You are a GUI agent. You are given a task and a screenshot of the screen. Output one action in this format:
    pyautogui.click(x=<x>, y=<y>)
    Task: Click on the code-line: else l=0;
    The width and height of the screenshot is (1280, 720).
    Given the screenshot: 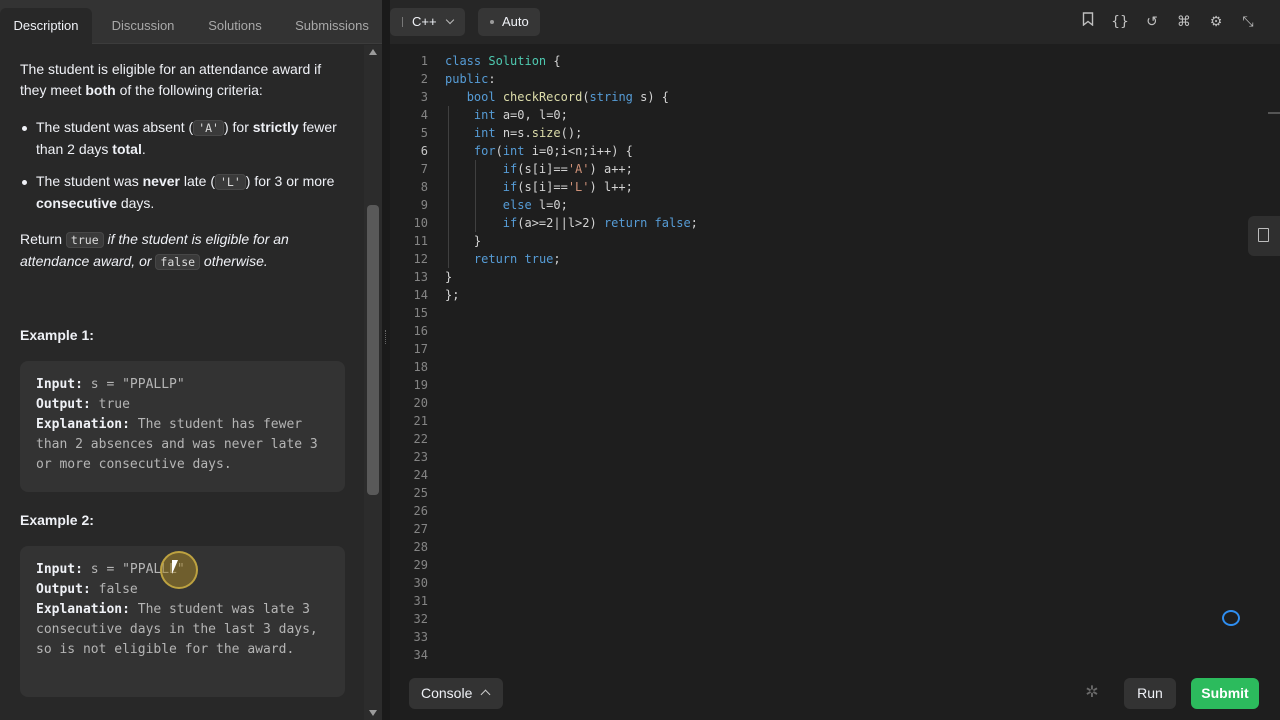 What is the action you would take?
    pyautogui.click(x=506, y=205)
    